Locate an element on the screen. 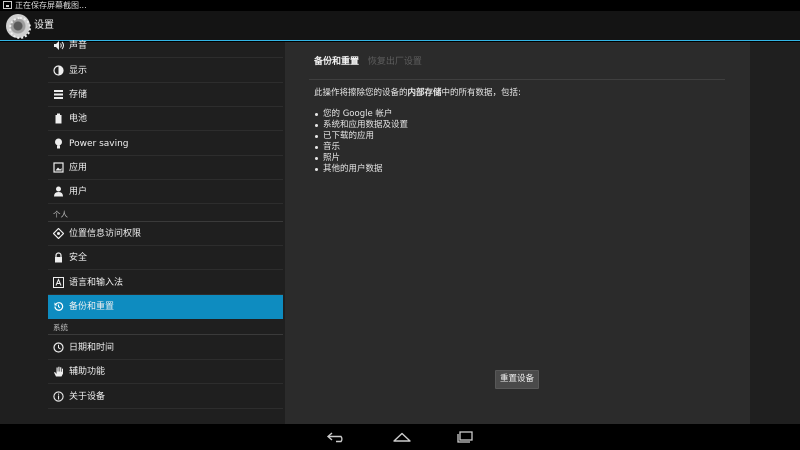 The height and width of the screenshot is (450, 800). description-suffix: 中的所有数据，包括: is located at coordinates (481, 93).